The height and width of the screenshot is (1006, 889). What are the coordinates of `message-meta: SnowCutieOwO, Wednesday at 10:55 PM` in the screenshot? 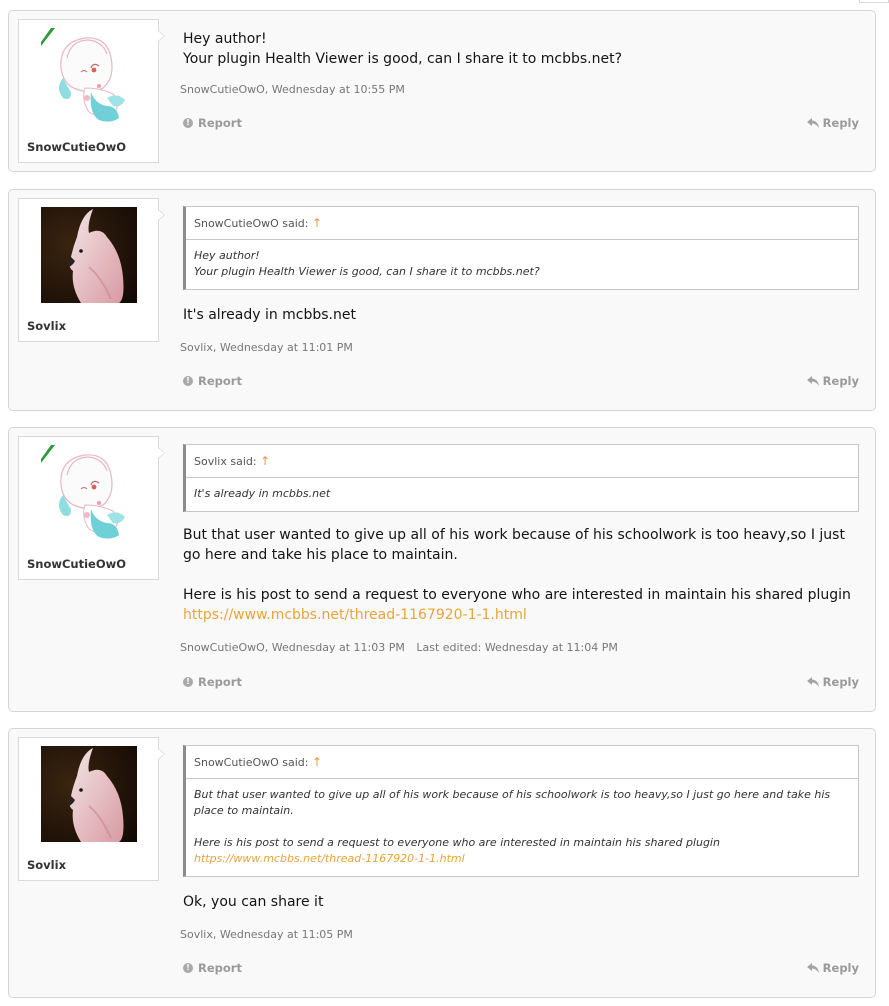 It's located at (292, 89).